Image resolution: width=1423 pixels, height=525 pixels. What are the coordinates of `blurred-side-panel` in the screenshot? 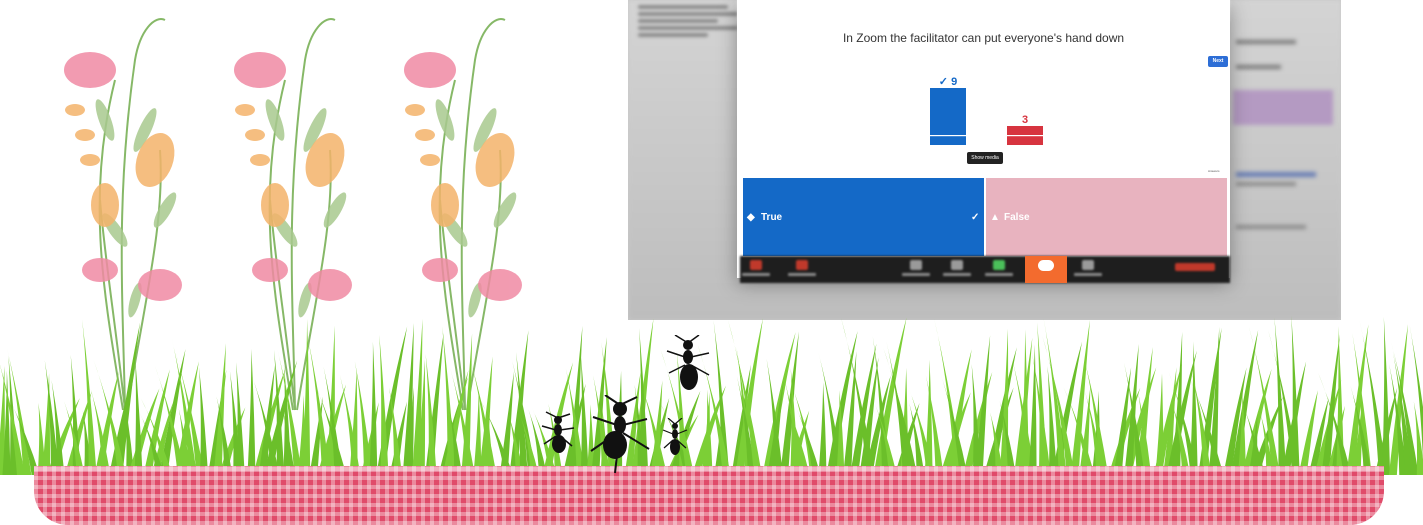 It's located at (1283, 107).